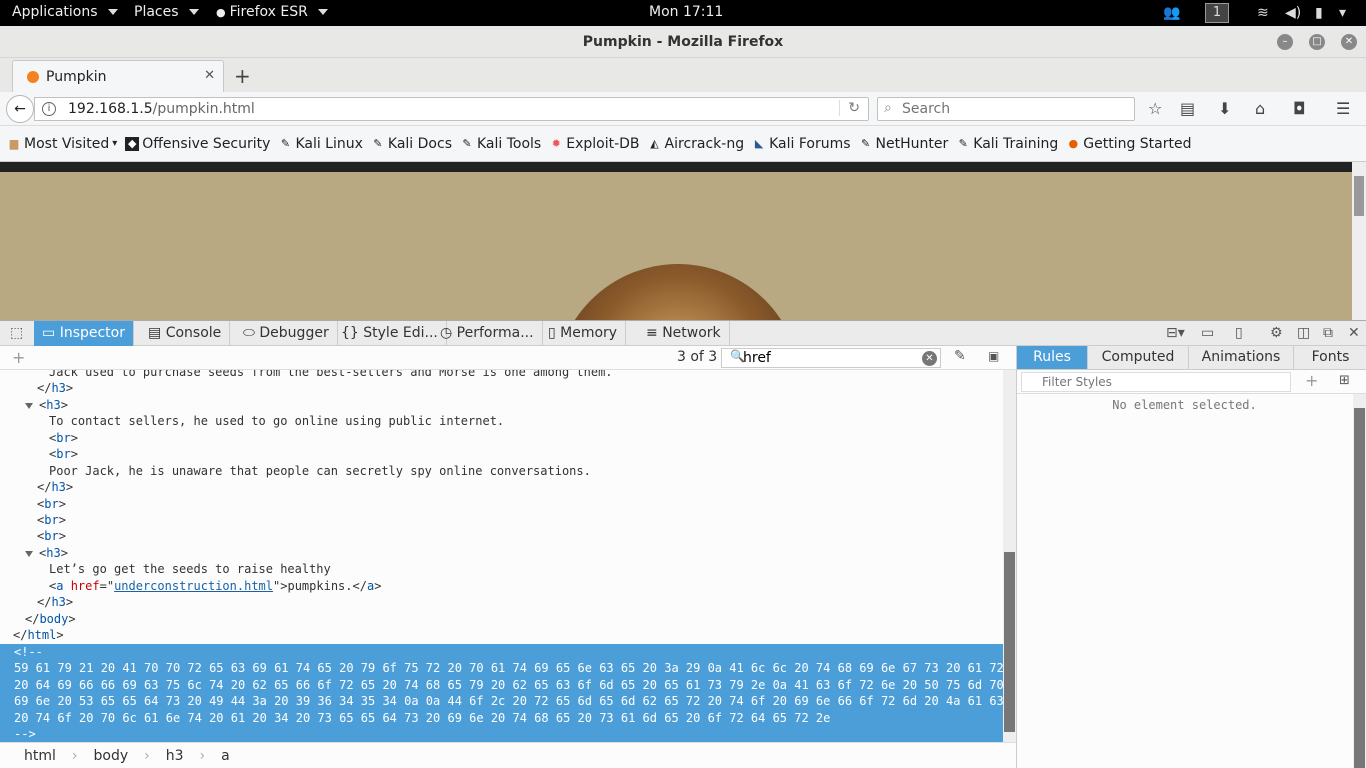 This screenshot has height=768, width=1366. I want to click on user-apps-icon: 👥, so click(1171, 13).